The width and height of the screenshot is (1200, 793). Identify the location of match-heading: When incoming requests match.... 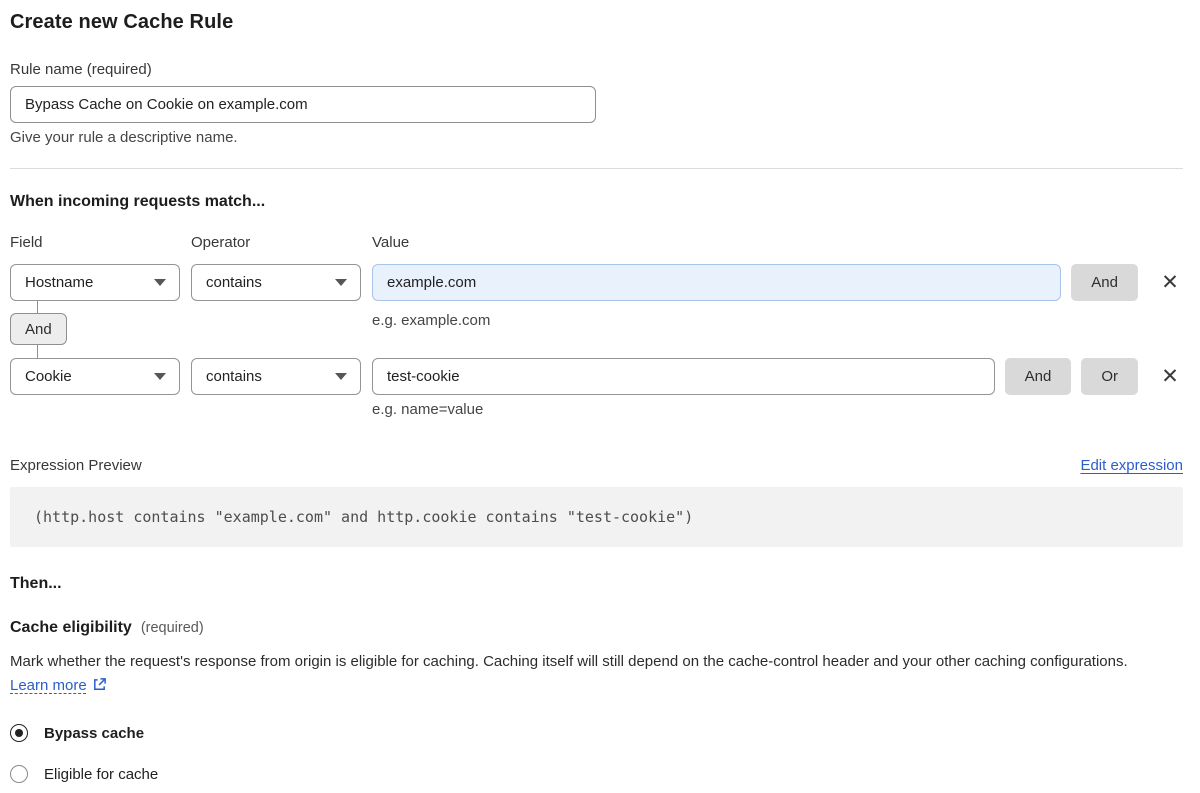
(138, 201).